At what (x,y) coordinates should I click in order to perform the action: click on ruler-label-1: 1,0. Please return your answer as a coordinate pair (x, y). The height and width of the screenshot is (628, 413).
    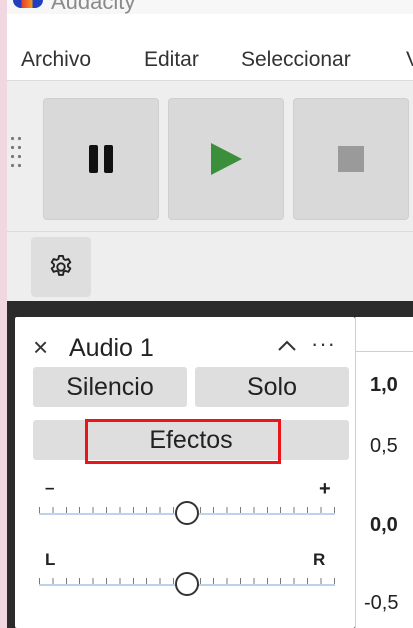
    Looking at the image, I should click on (384, 385).